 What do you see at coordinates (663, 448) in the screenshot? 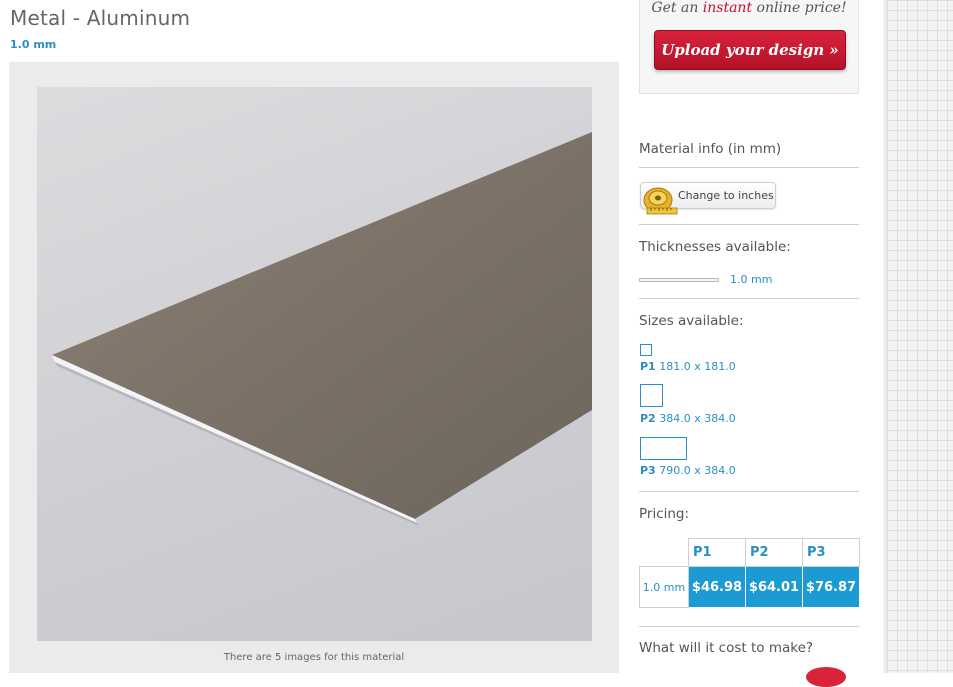
I see `size-p3-swatch` at bounding box center [663, 448].